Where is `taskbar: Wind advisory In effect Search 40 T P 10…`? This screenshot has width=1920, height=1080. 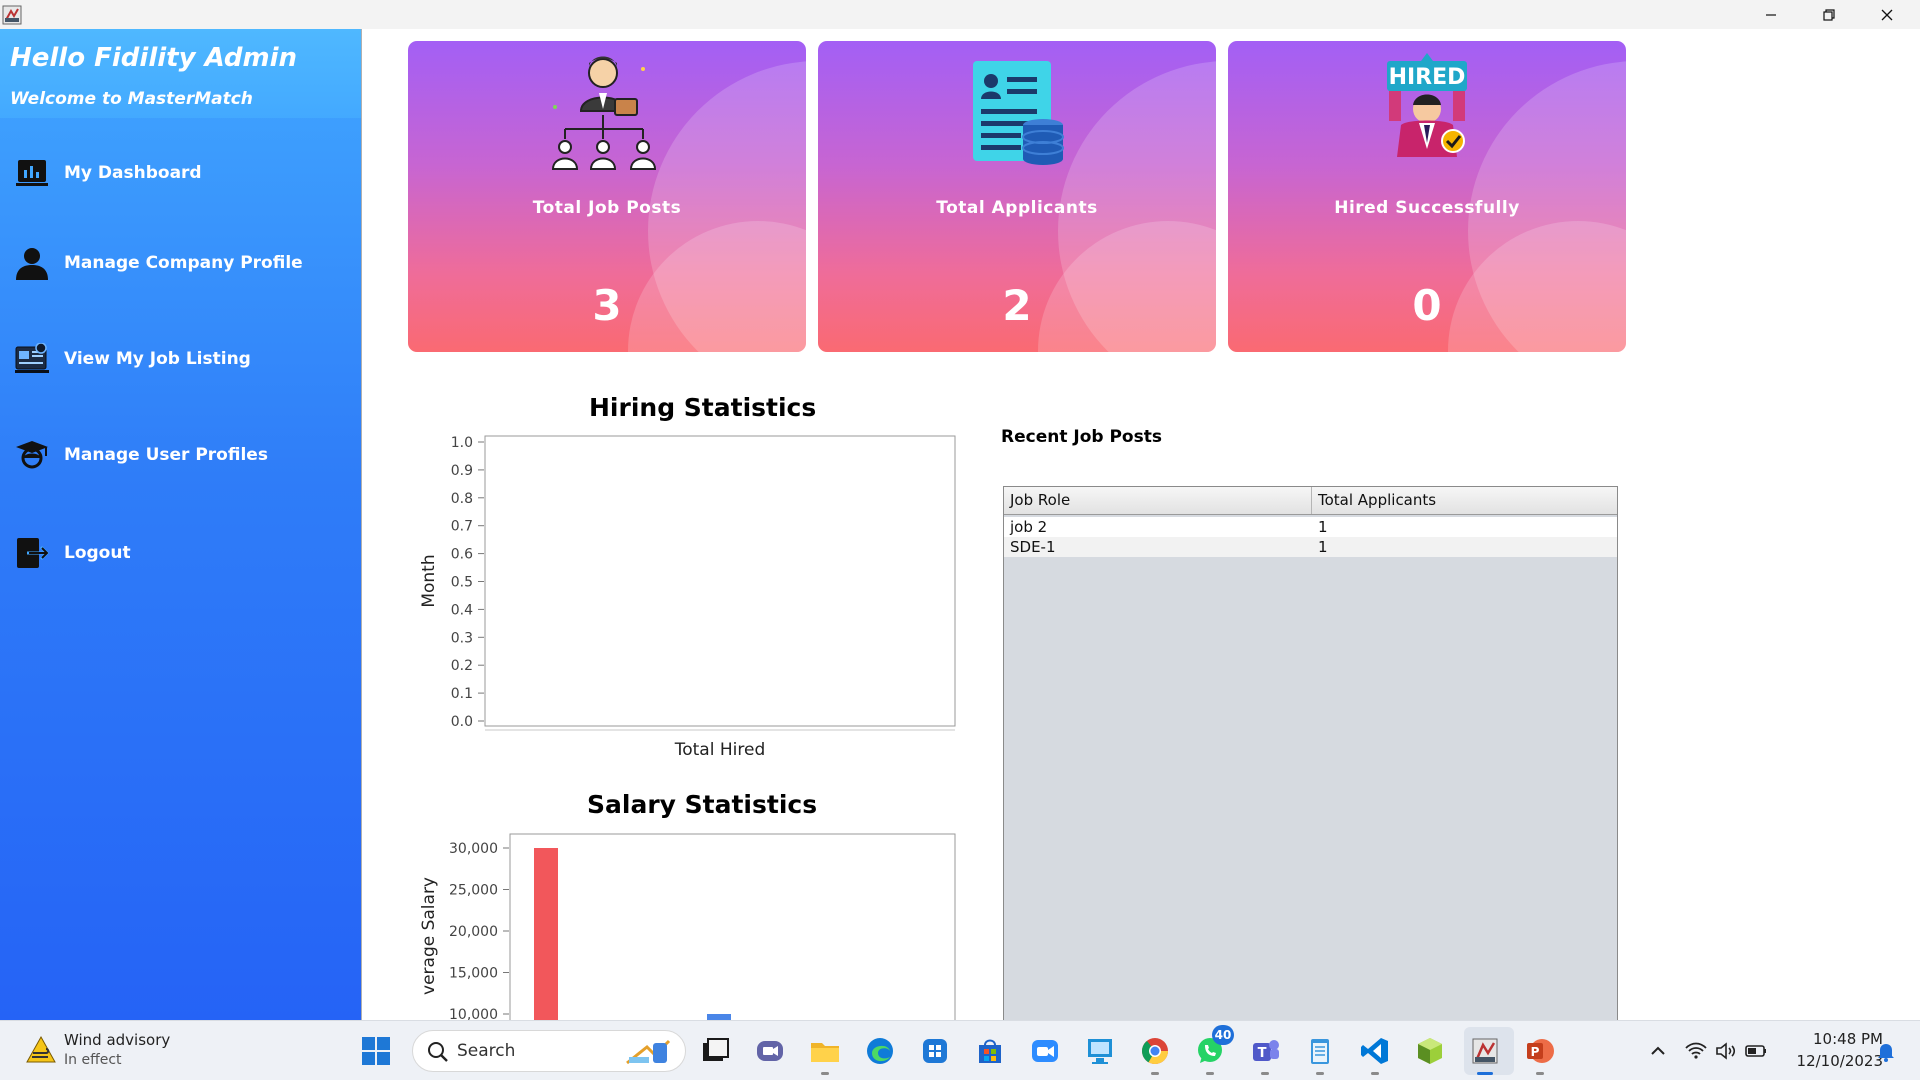
taskbar: Wind advisory In effect Search 40 T P 10… is located at coordinates (960, 1050).